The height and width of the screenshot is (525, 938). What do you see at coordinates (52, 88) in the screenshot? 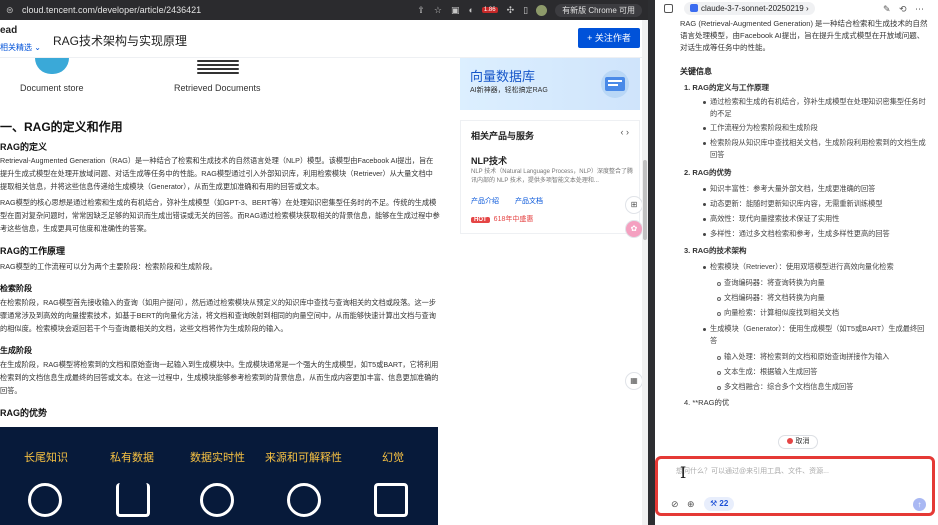
I see `doc-store-label: Document store` at bounding box center [52, 88].